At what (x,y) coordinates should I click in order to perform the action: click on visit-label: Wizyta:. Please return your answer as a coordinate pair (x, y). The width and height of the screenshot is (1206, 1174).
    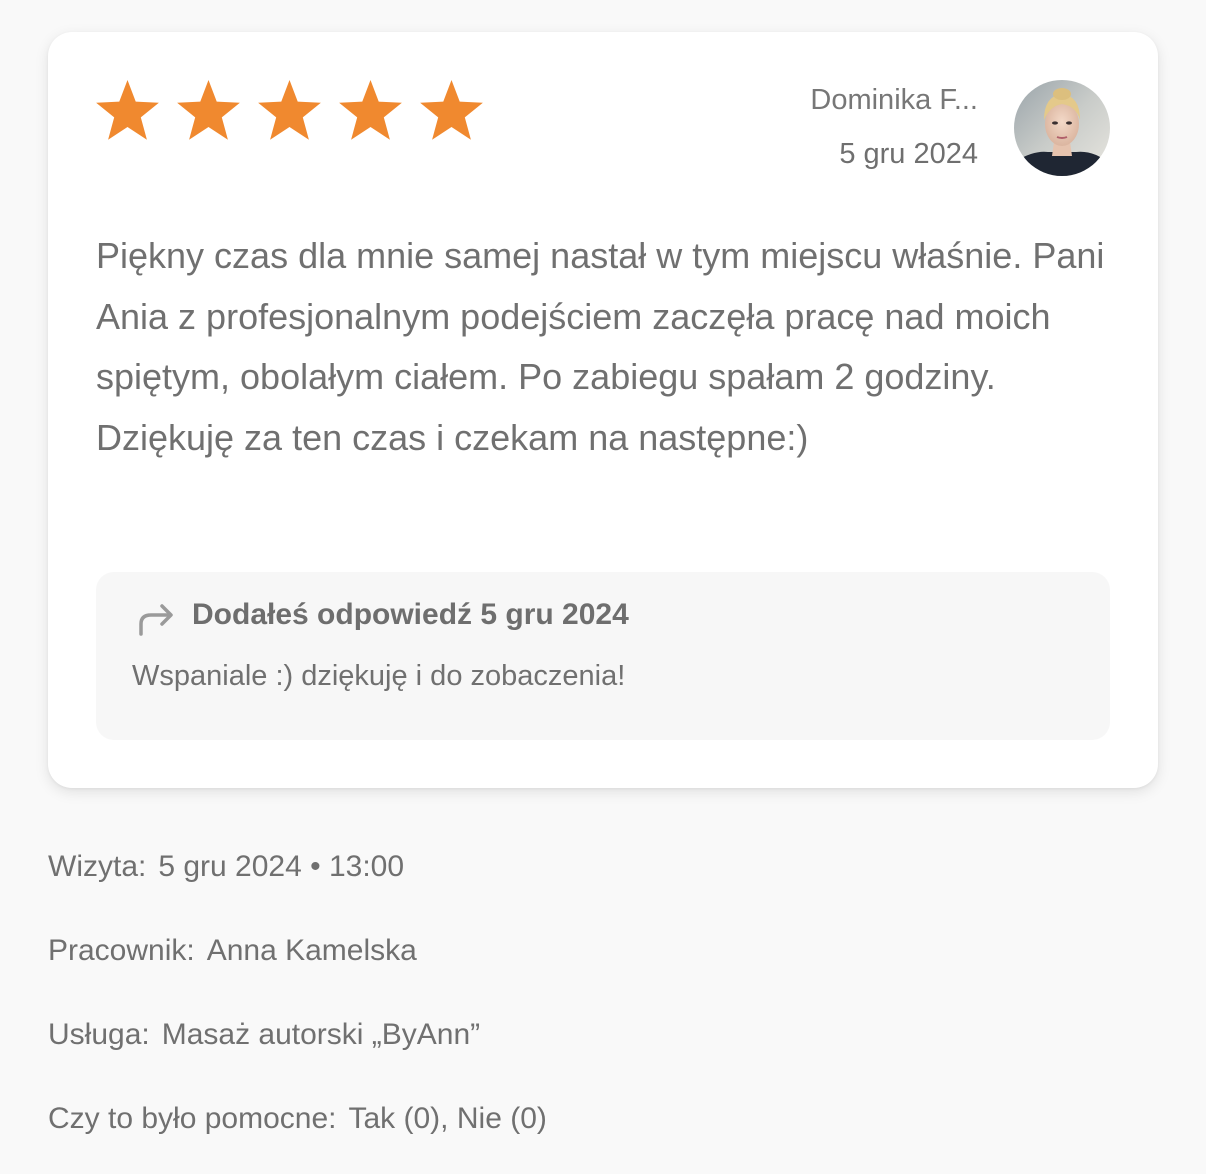
    Looking at the image, I should click on (97, 866).